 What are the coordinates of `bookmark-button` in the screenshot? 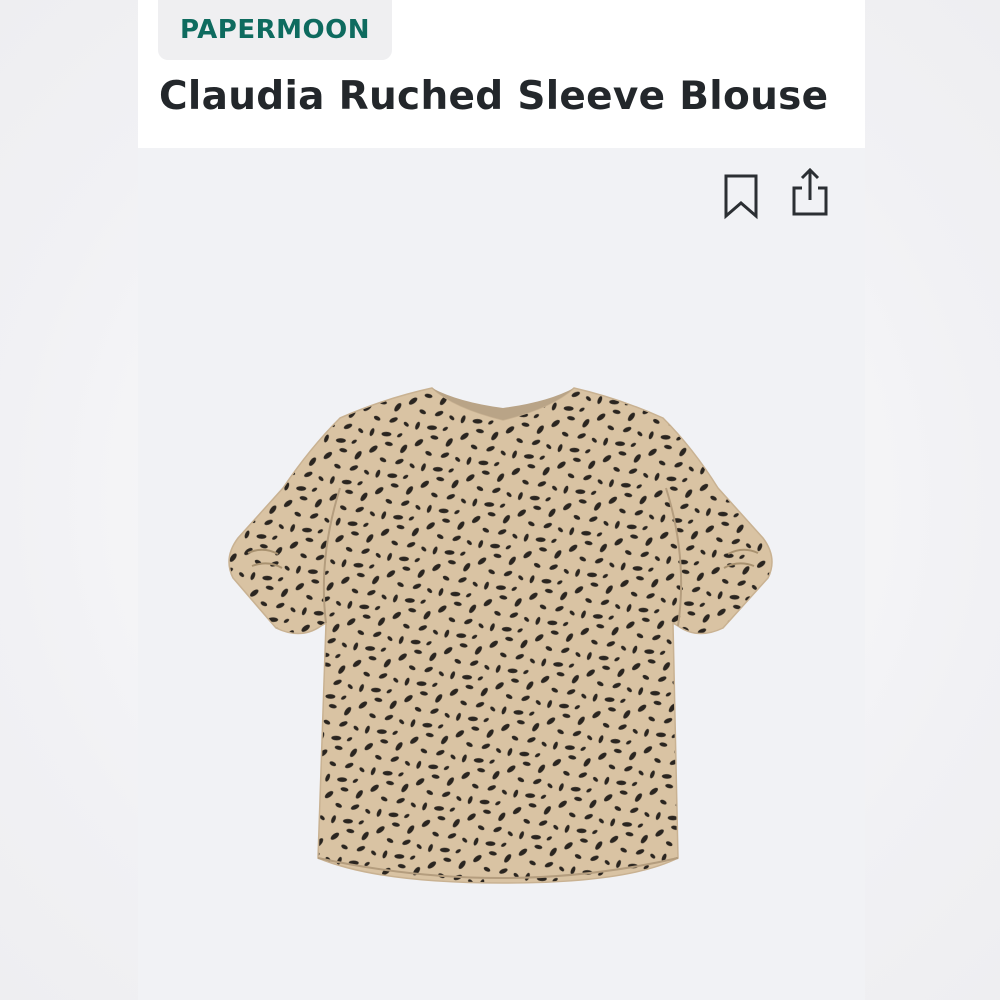 It's located at (742, 196).